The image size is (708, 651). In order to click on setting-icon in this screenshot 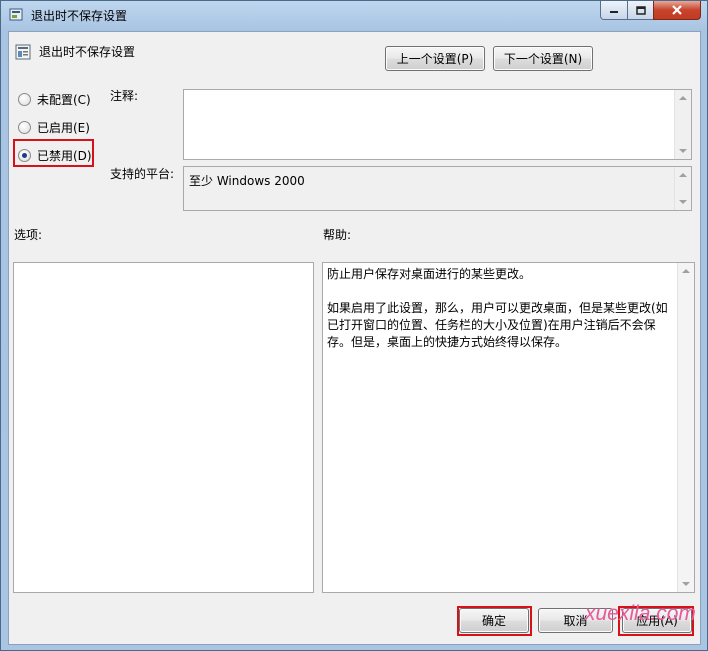, I will do `click(23, 52)`.